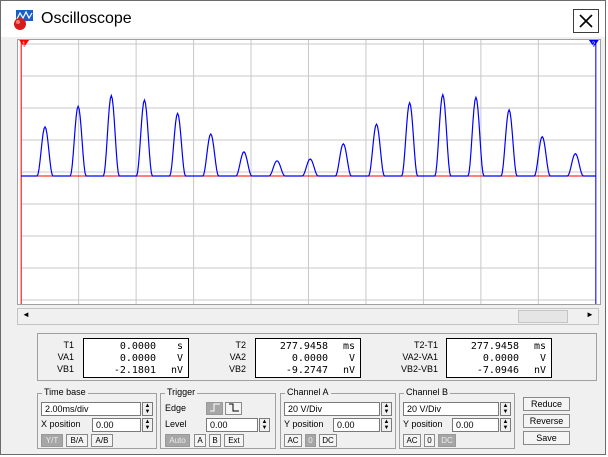 The height and width of the screenshot is (457, 608). Describe the element at coordinates (179, 346) in the screenshot. I see `t1-unit: s` at that location.